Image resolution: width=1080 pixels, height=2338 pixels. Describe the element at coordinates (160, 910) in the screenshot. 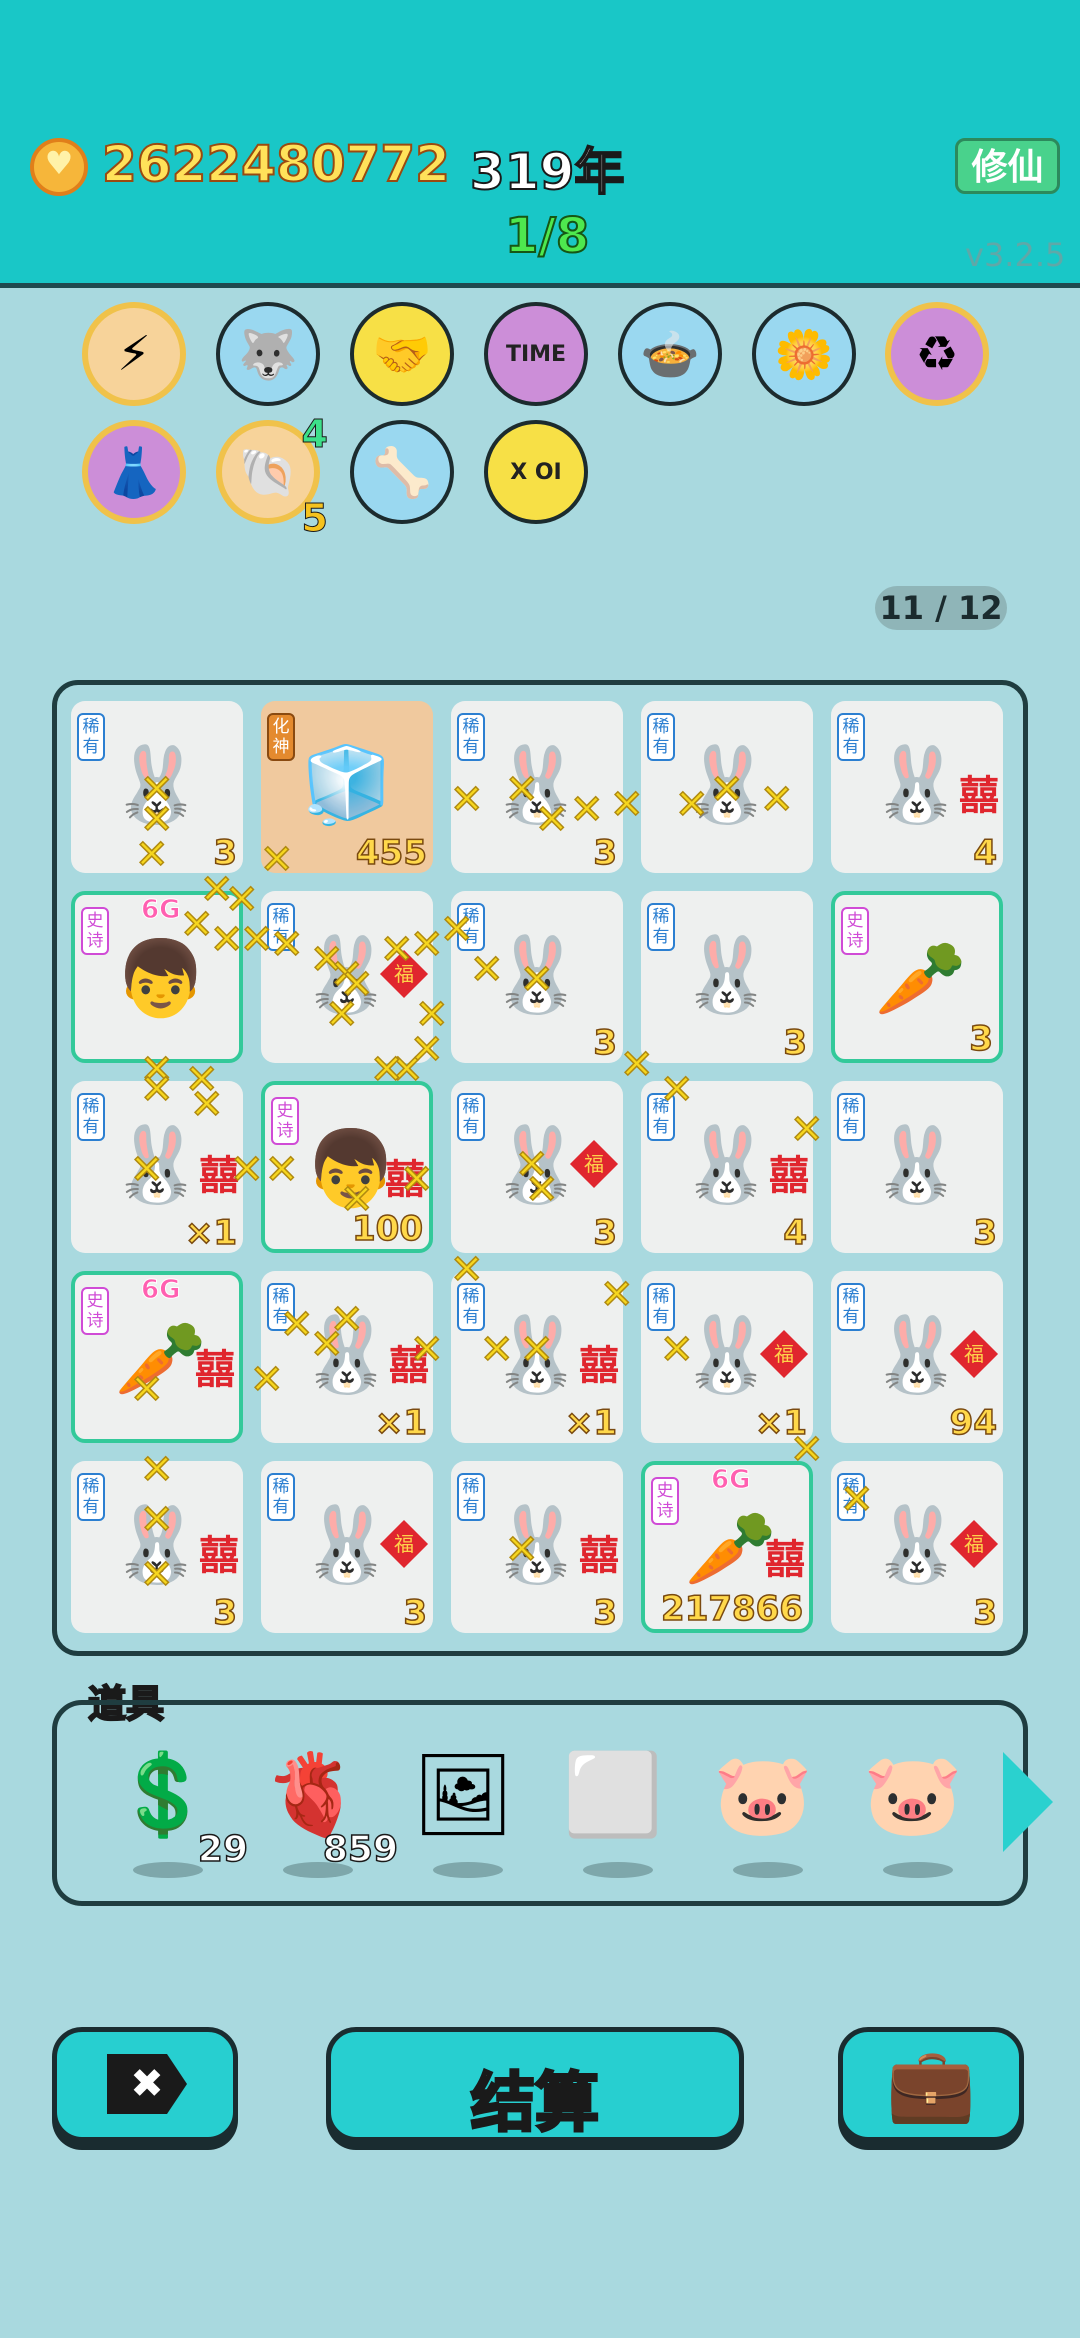

I see `grade-label: 6G` at that location.